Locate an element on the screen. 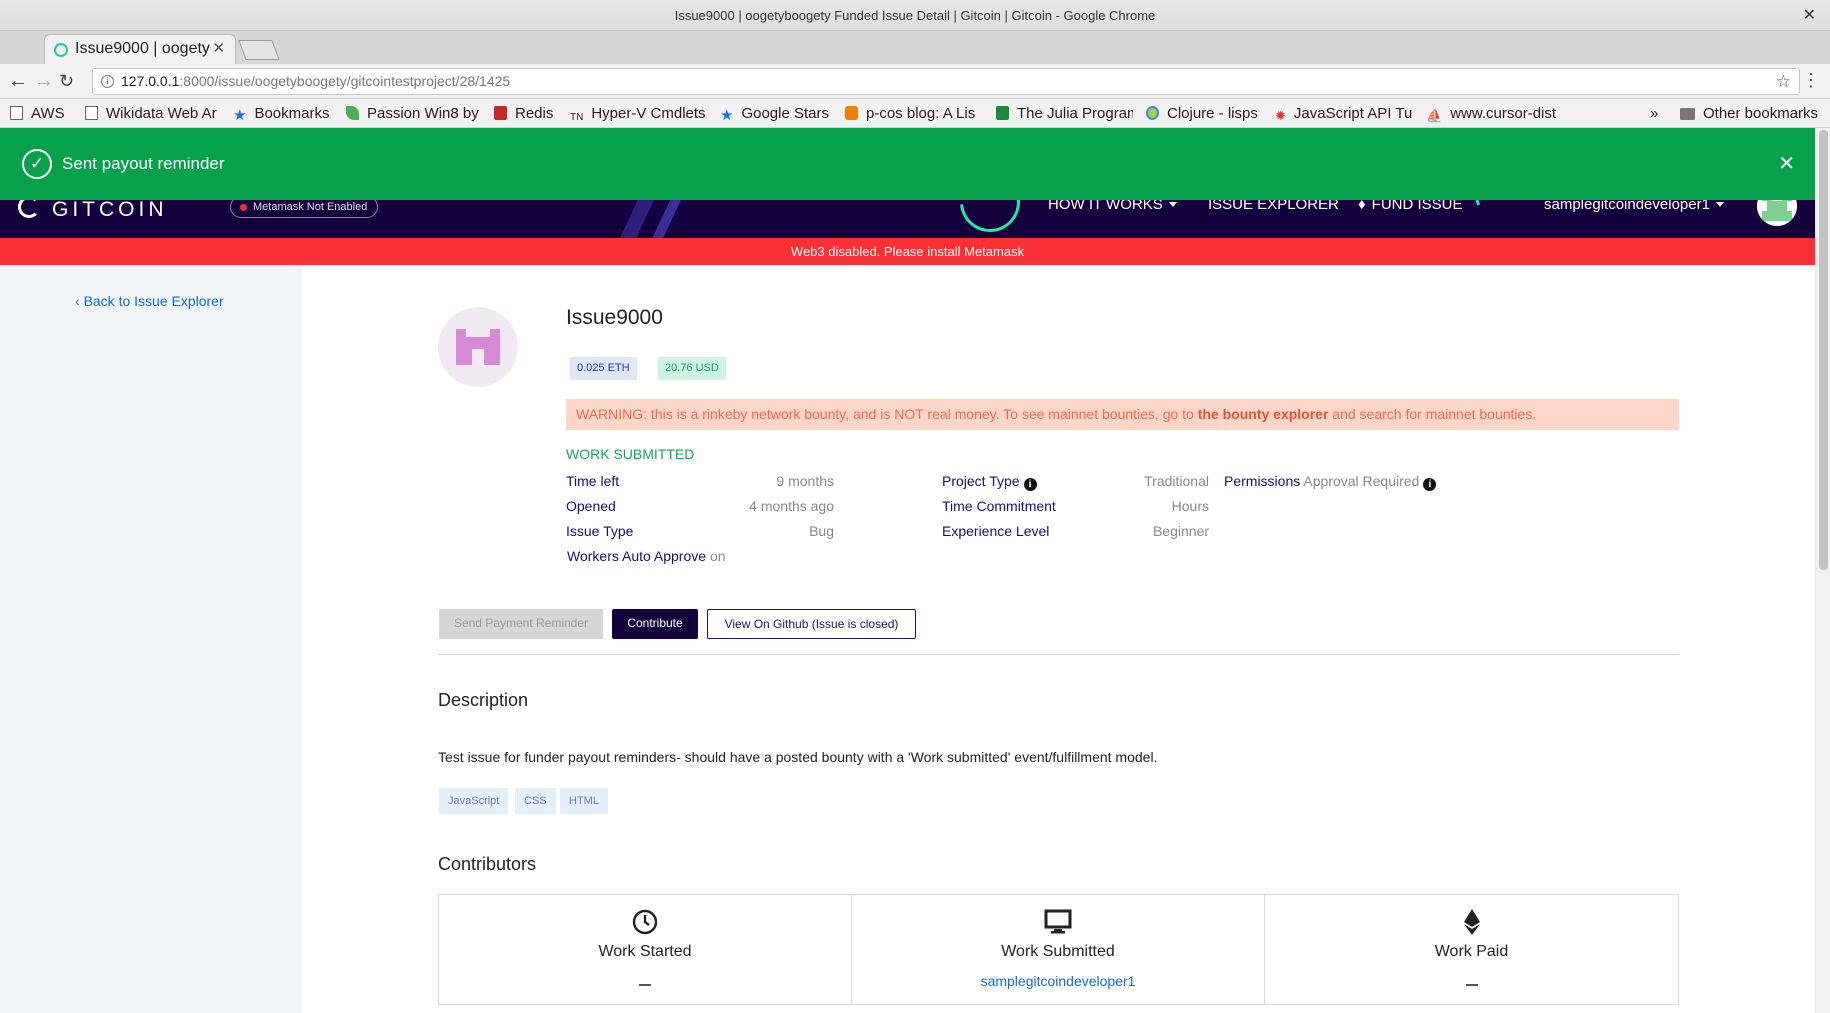 The width and height of the screenshot is (1830, 1013). check-circle-icon: ✓ is located at coordinates (37, 164).